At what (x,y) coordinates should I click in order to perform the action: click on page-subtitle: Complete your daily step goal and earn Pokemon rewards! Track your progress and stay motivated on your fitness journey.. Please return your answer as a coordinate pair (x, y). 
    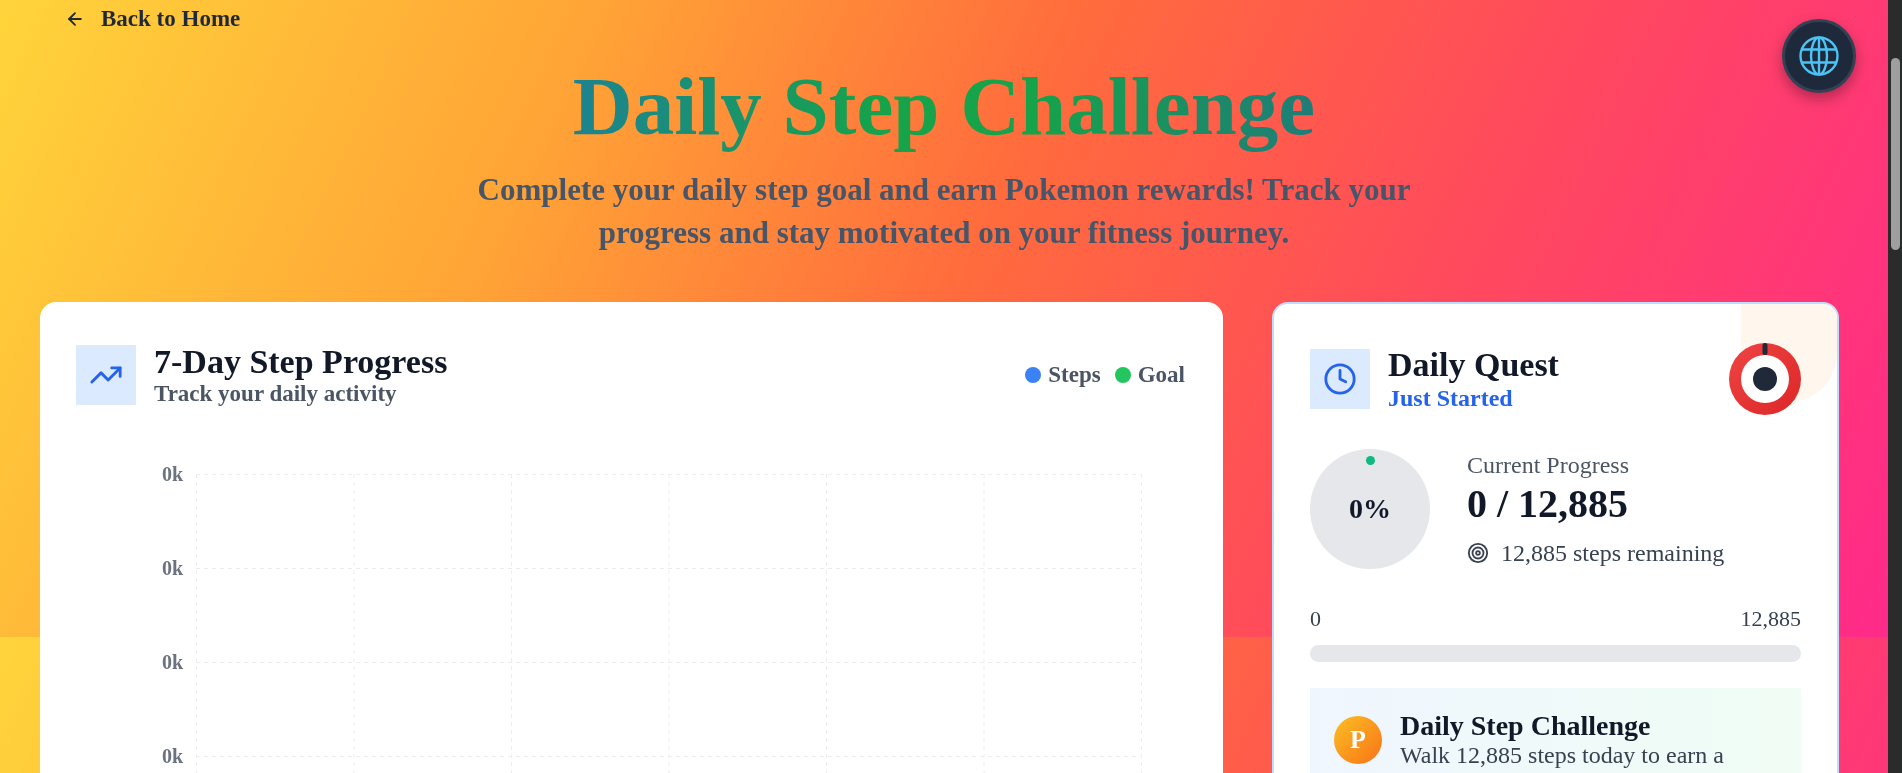
    Looking at the image, I should click on (944, 211).